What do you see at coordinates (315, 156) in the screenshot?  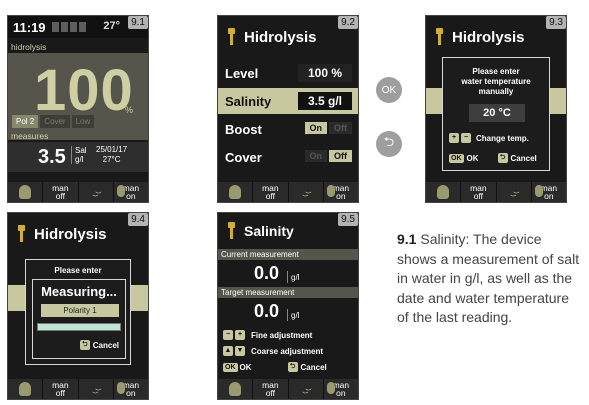 I see `cover-on: On` at bounding box center [315, 156].